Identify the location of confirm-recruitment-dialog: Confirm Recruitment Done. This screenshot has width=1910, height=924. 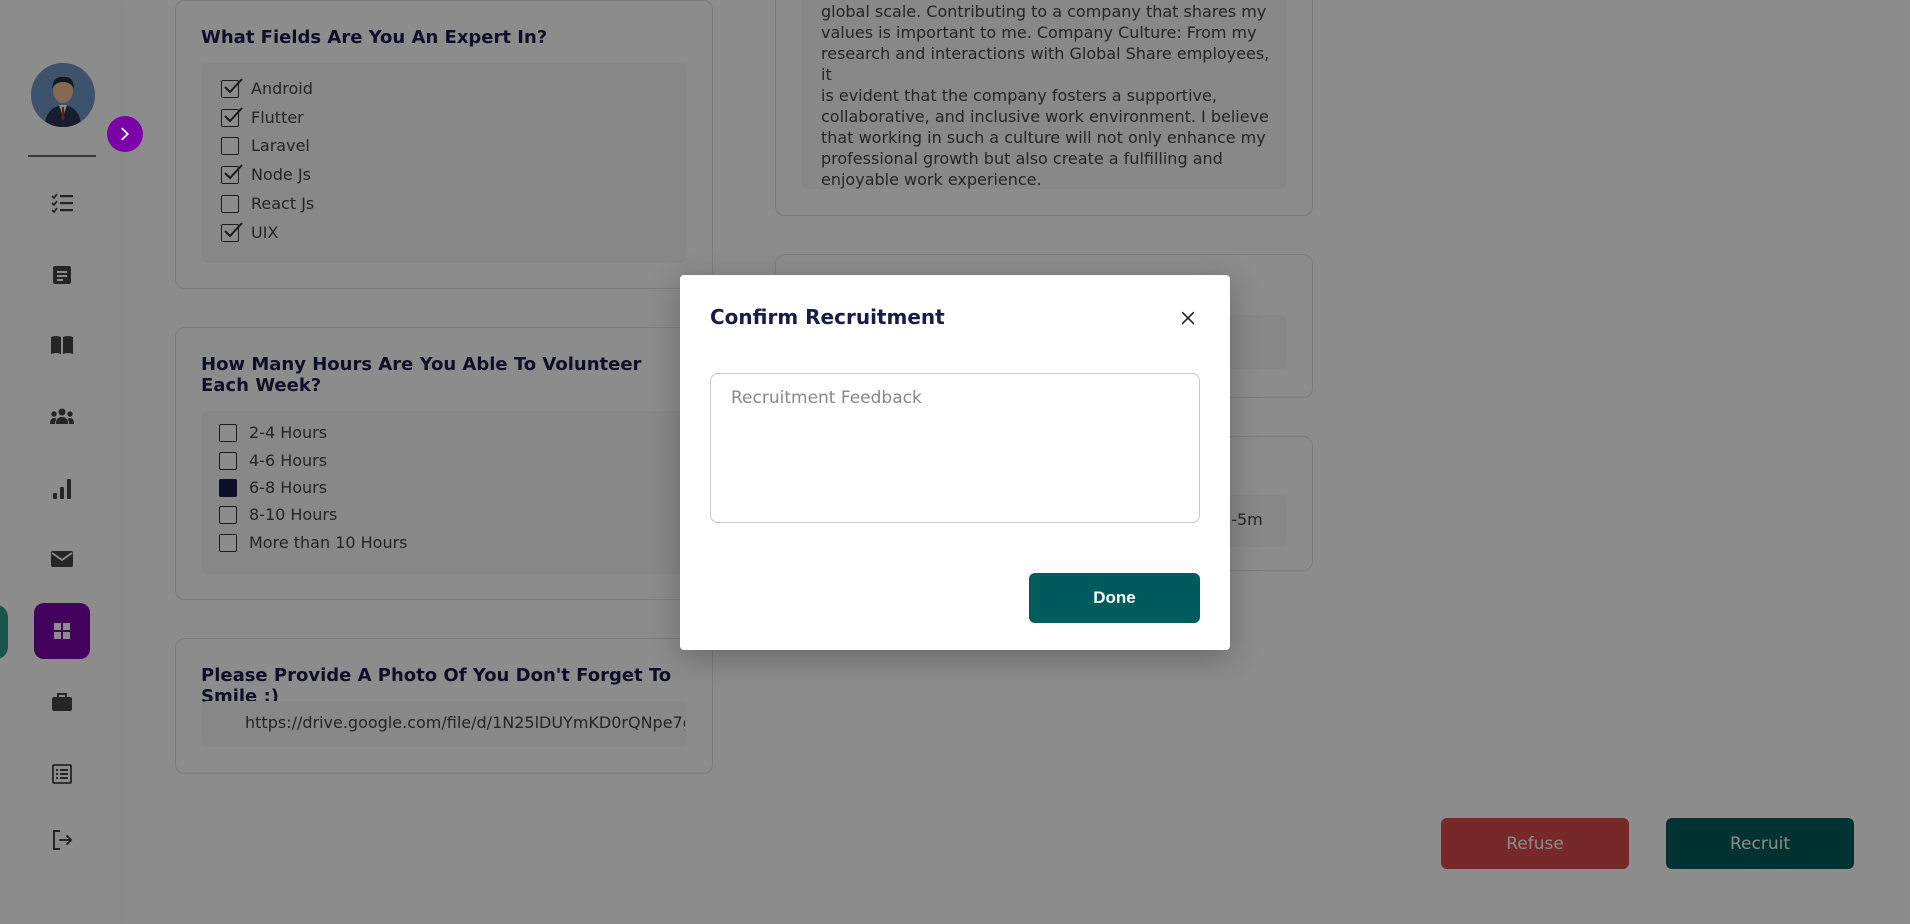
(955, 462).